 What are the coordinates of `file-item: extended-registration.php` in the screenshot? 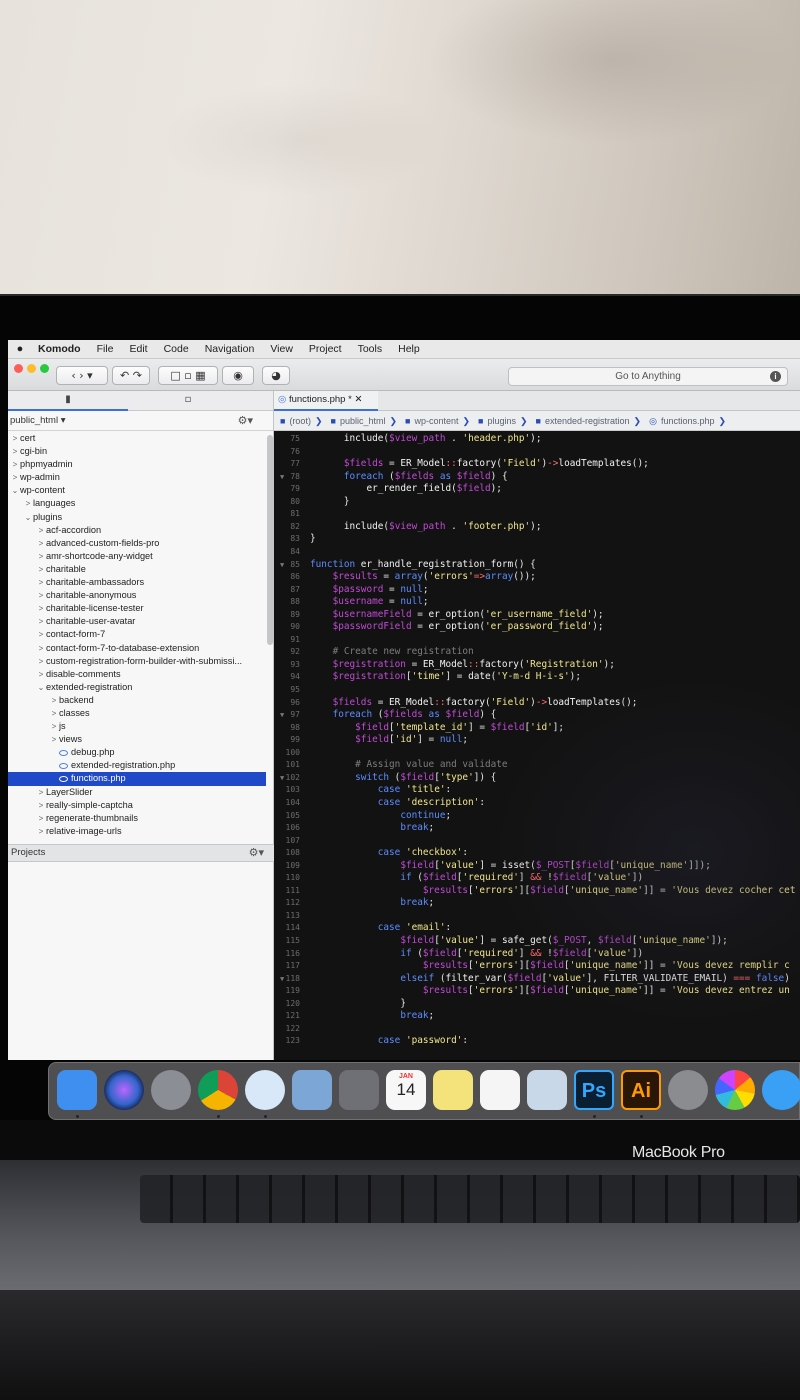 It's located at (137, 765).